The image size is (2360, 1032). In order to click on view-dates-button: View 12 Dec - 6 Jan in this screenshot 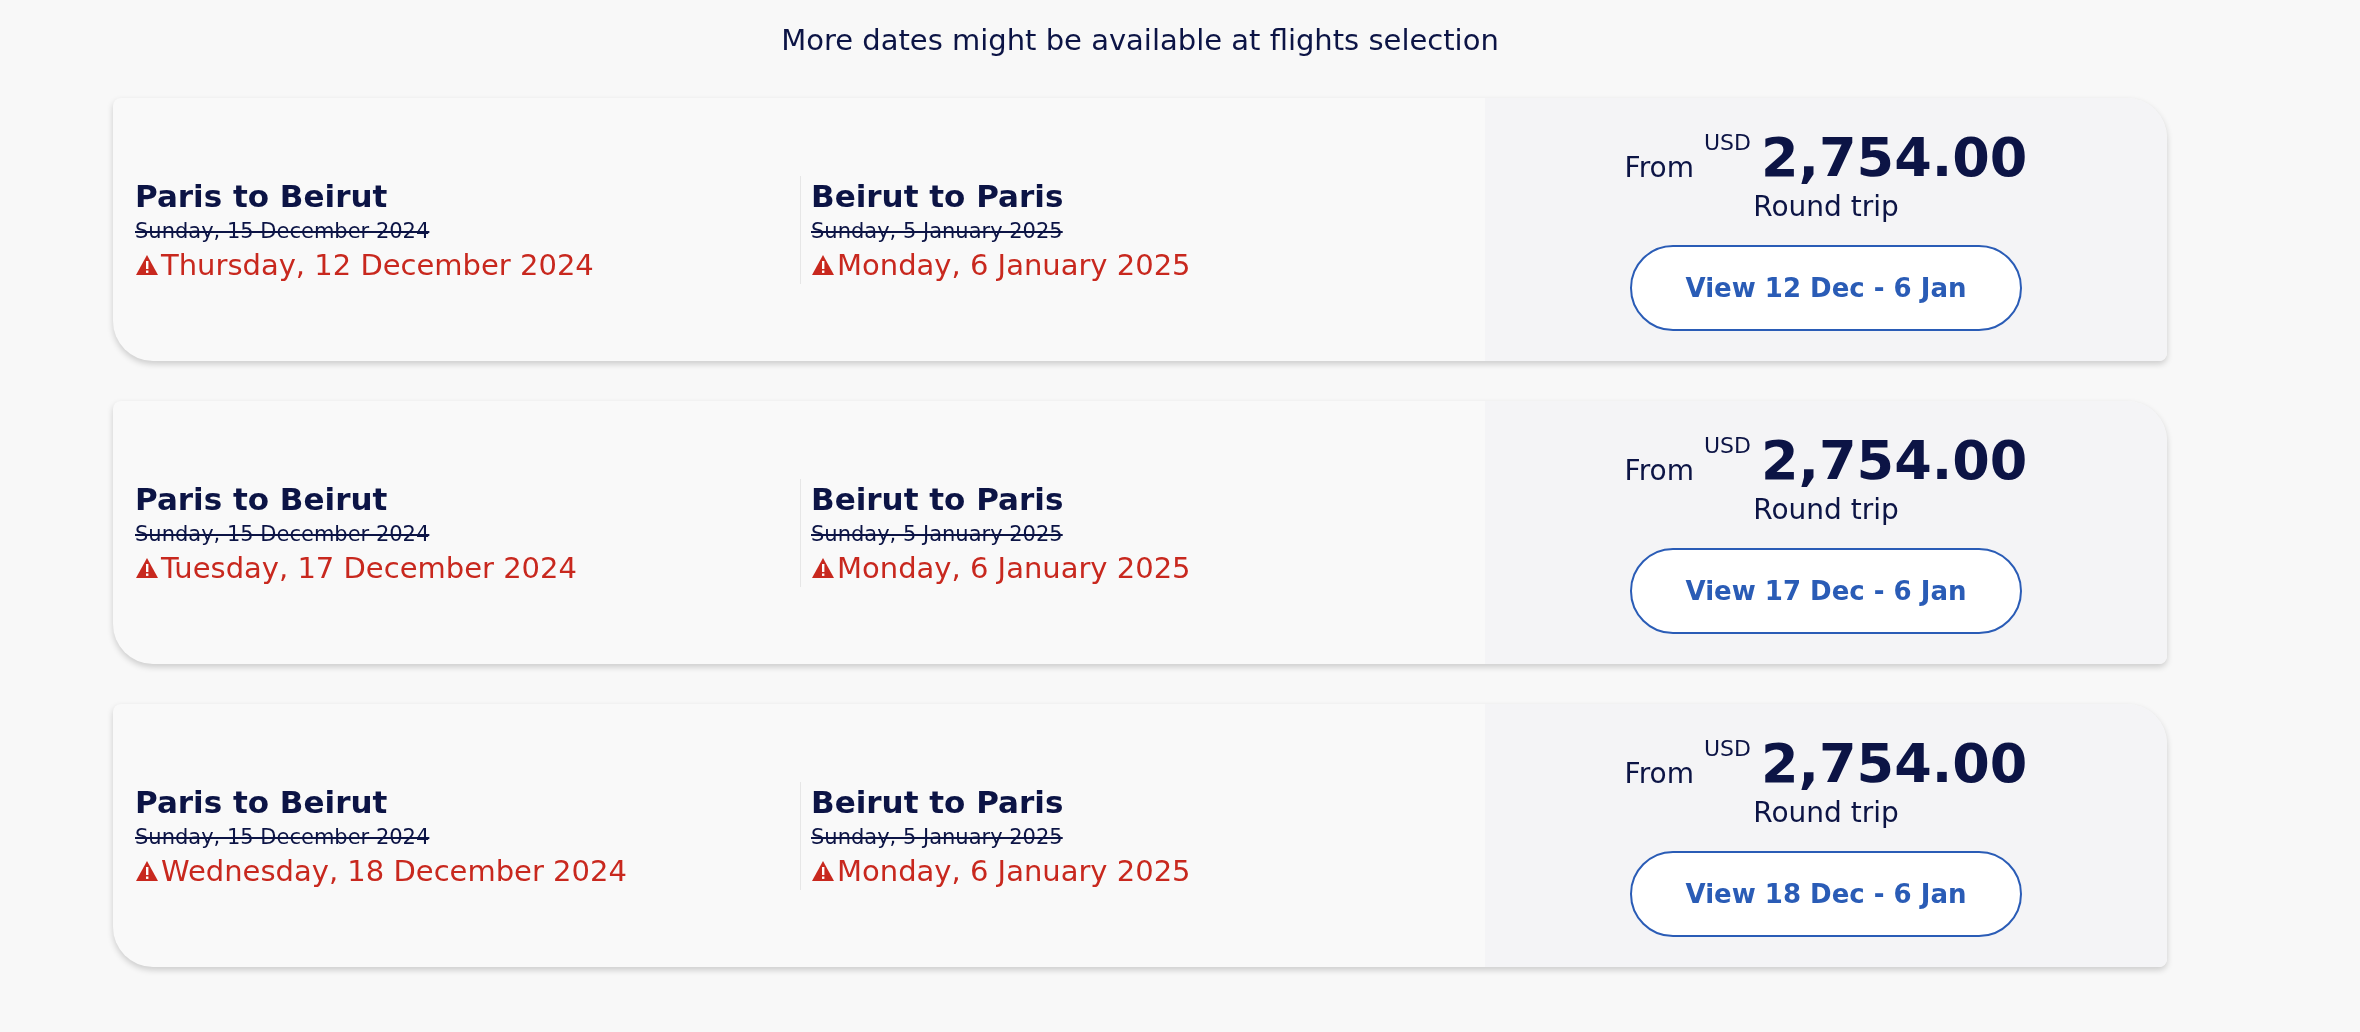, I will do `click(1826, 288)`.